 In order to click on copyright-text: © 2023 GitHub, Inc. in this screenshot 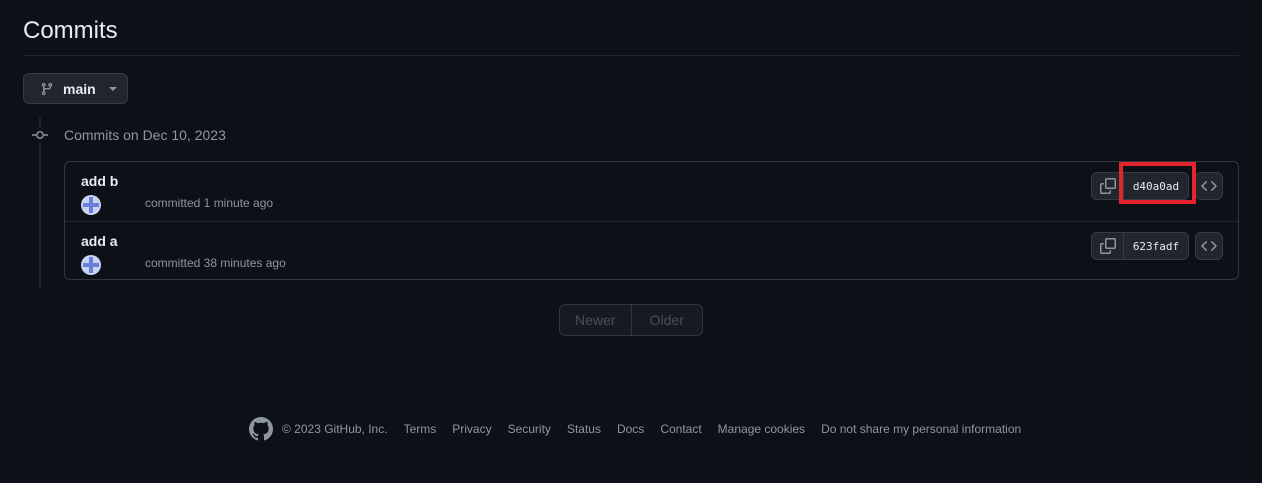, I will do `click(335, 429)`.